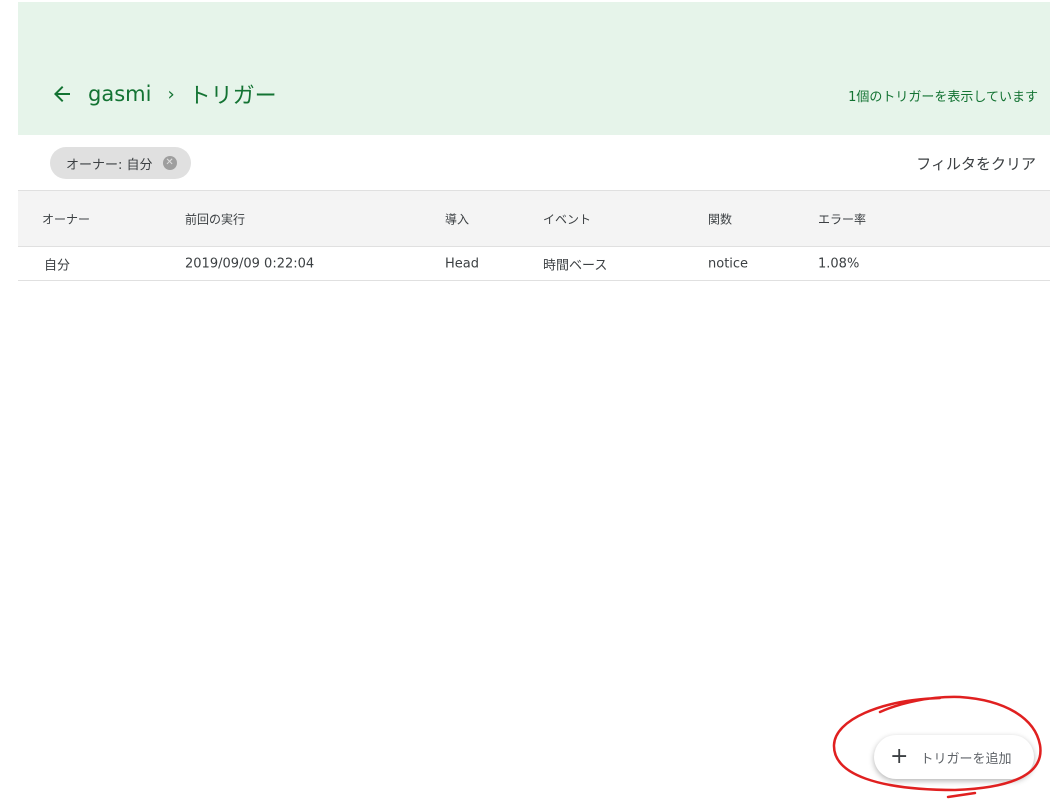 The height and width of the screenshot is (799, 1050). I want to click on breadcrumb: gasmi › トリガー, so click(163, 94).